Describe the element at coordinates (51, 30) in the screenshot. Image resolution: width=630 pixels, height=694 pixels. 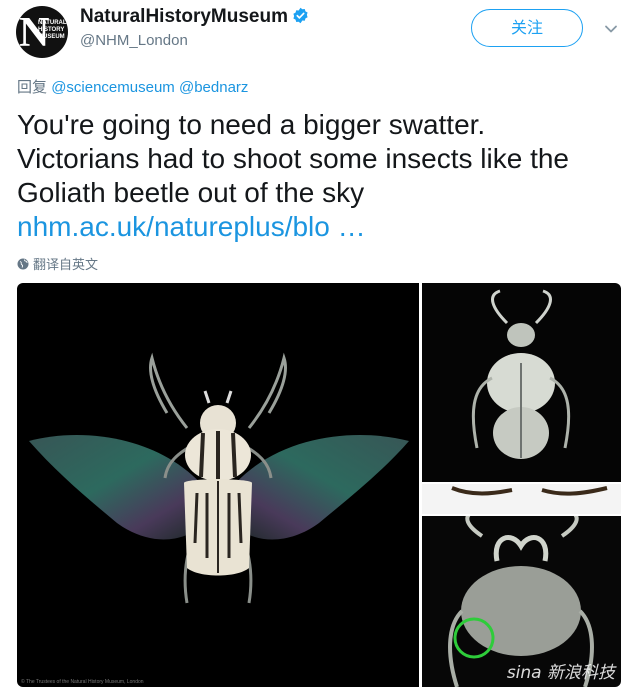
I see `avatar-logo-text-2: HISTORY` at that location.